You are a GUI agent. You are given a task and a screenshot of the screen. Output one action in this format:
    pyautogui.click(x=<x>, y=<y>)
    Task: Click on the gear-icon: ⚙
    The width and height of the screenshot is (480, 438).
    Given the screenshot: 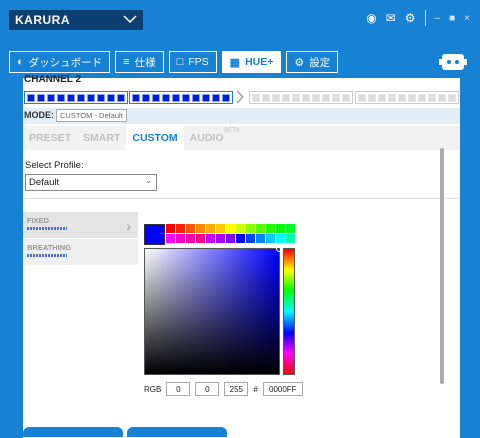 What is the action you would take?
    pyautogui.click(x=299, y=62)
    